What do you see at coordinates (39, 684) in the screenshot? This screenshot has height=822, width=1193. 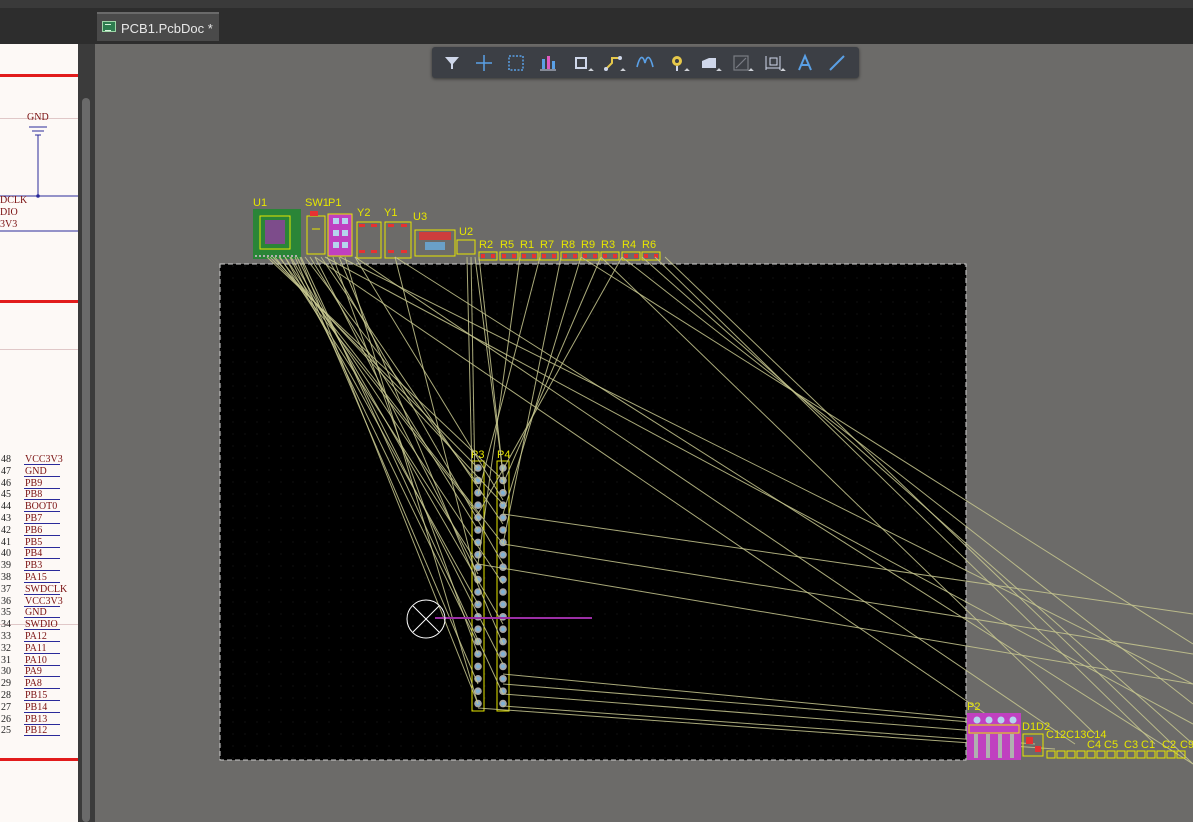 I see `schematic-pin-row: 29 PA8` at bounding box center [39, 684].